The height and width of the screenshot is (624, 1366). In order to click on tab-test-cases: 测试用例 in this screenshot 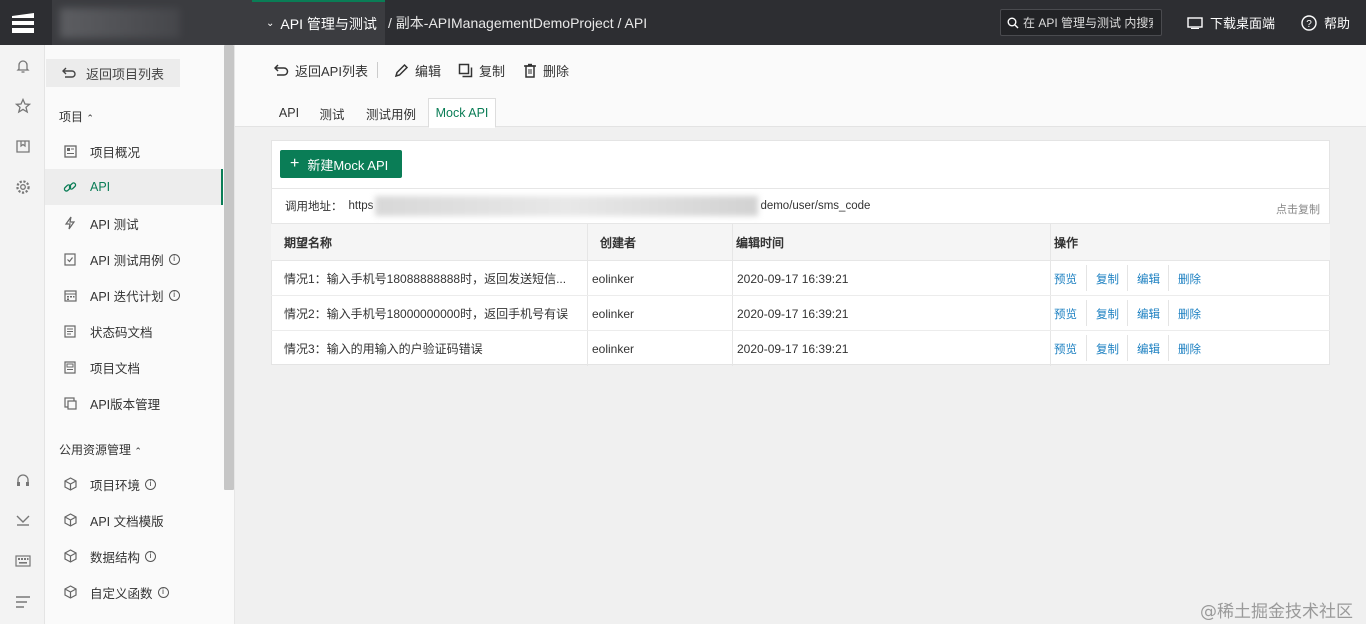, I will do `click(391, 113)`.